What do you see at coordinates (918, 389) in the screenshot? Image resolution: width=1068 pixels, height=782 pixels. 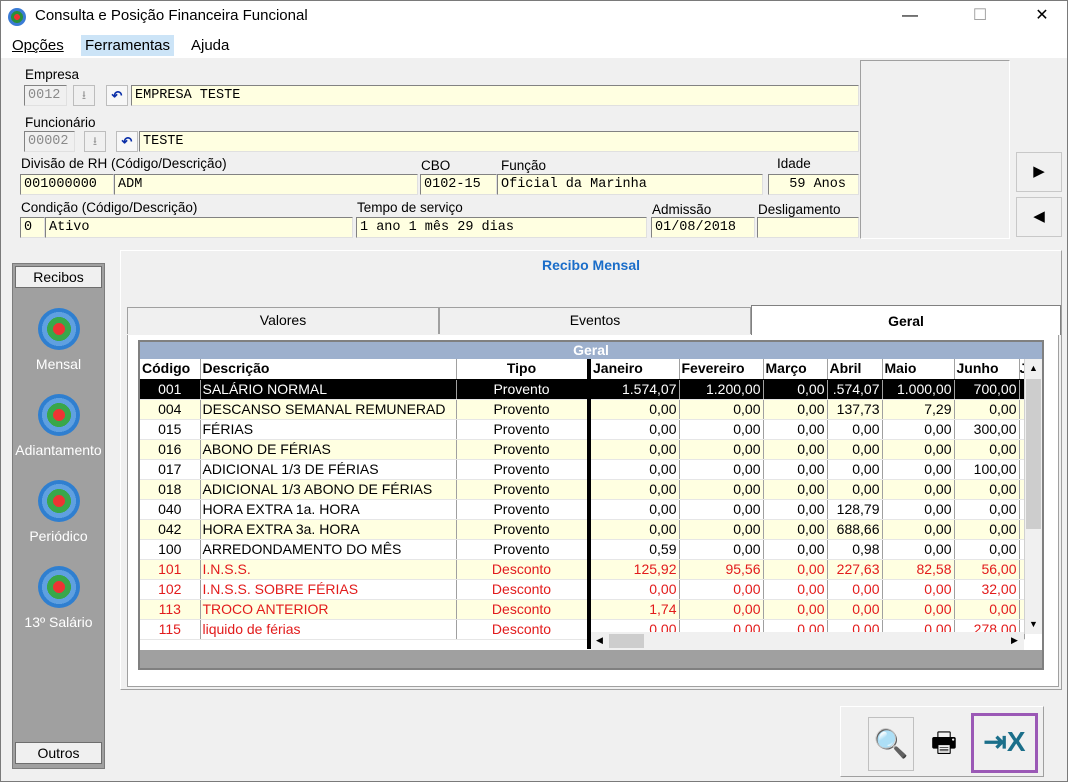 I see `table-cell: 1.000,00` at bounding box center [918, 389].